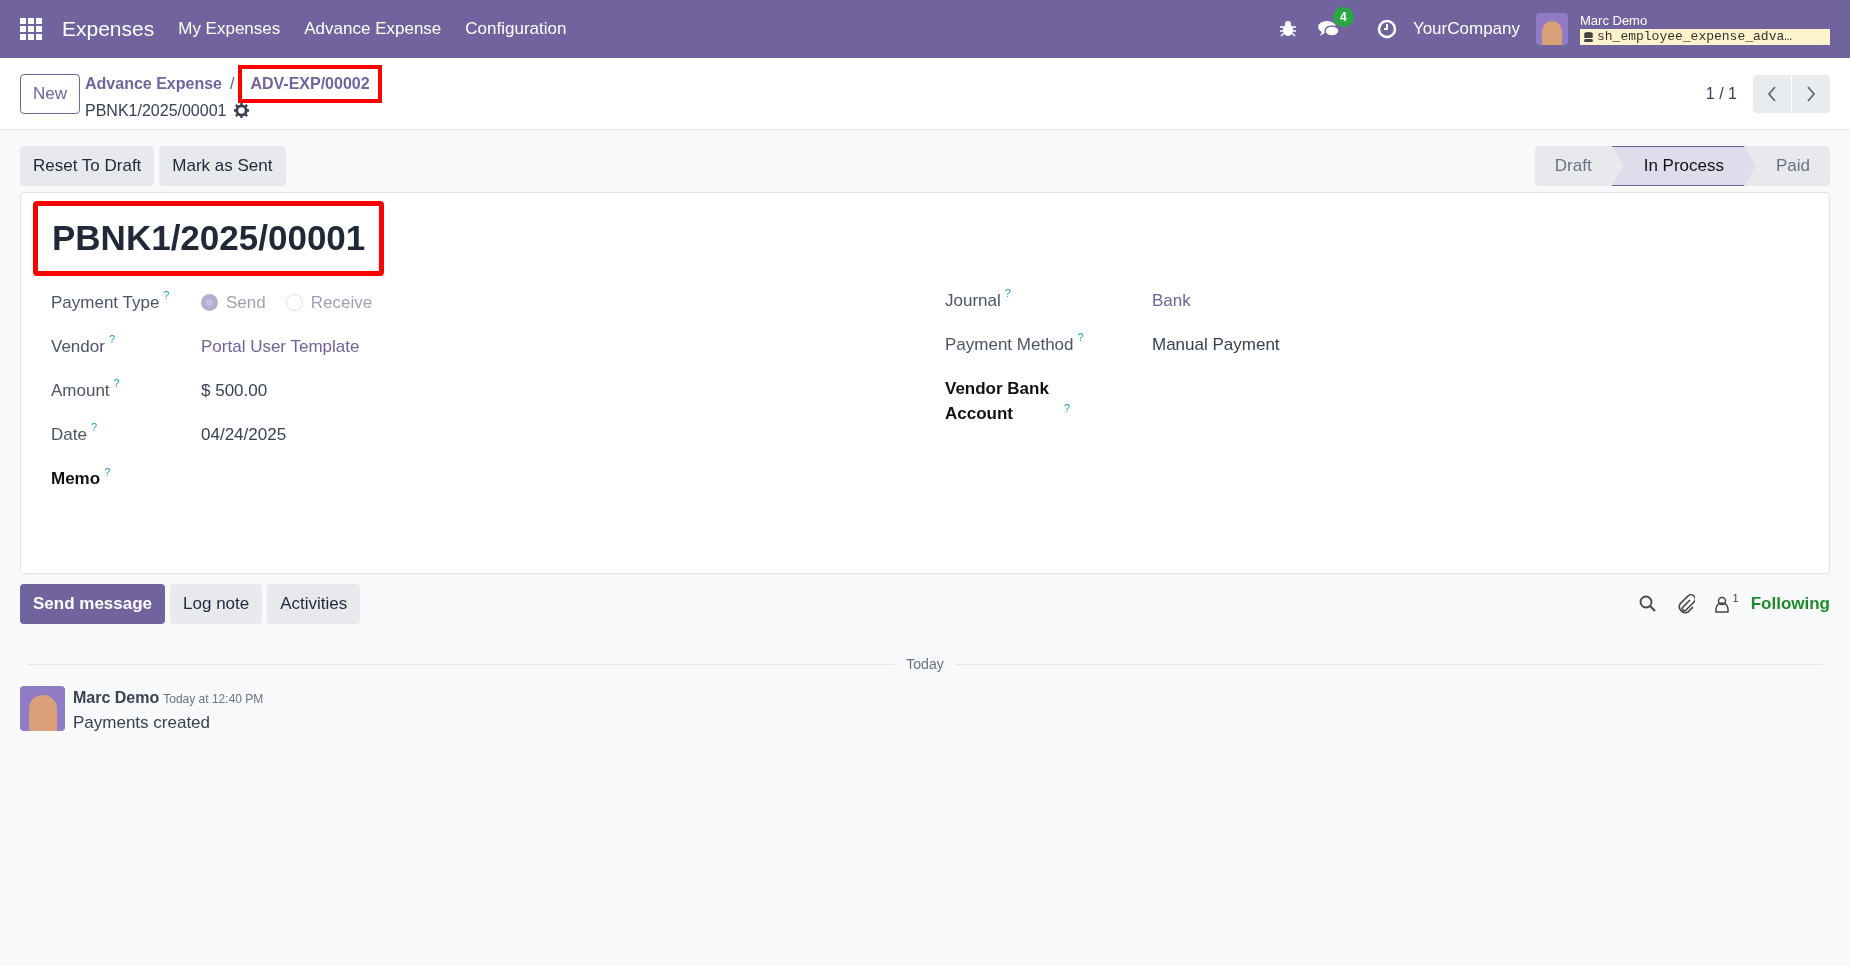 The image size is (1850, 966). I want to click on breadcrumb-current: ADV-EXP/00002, so click(310, 83).